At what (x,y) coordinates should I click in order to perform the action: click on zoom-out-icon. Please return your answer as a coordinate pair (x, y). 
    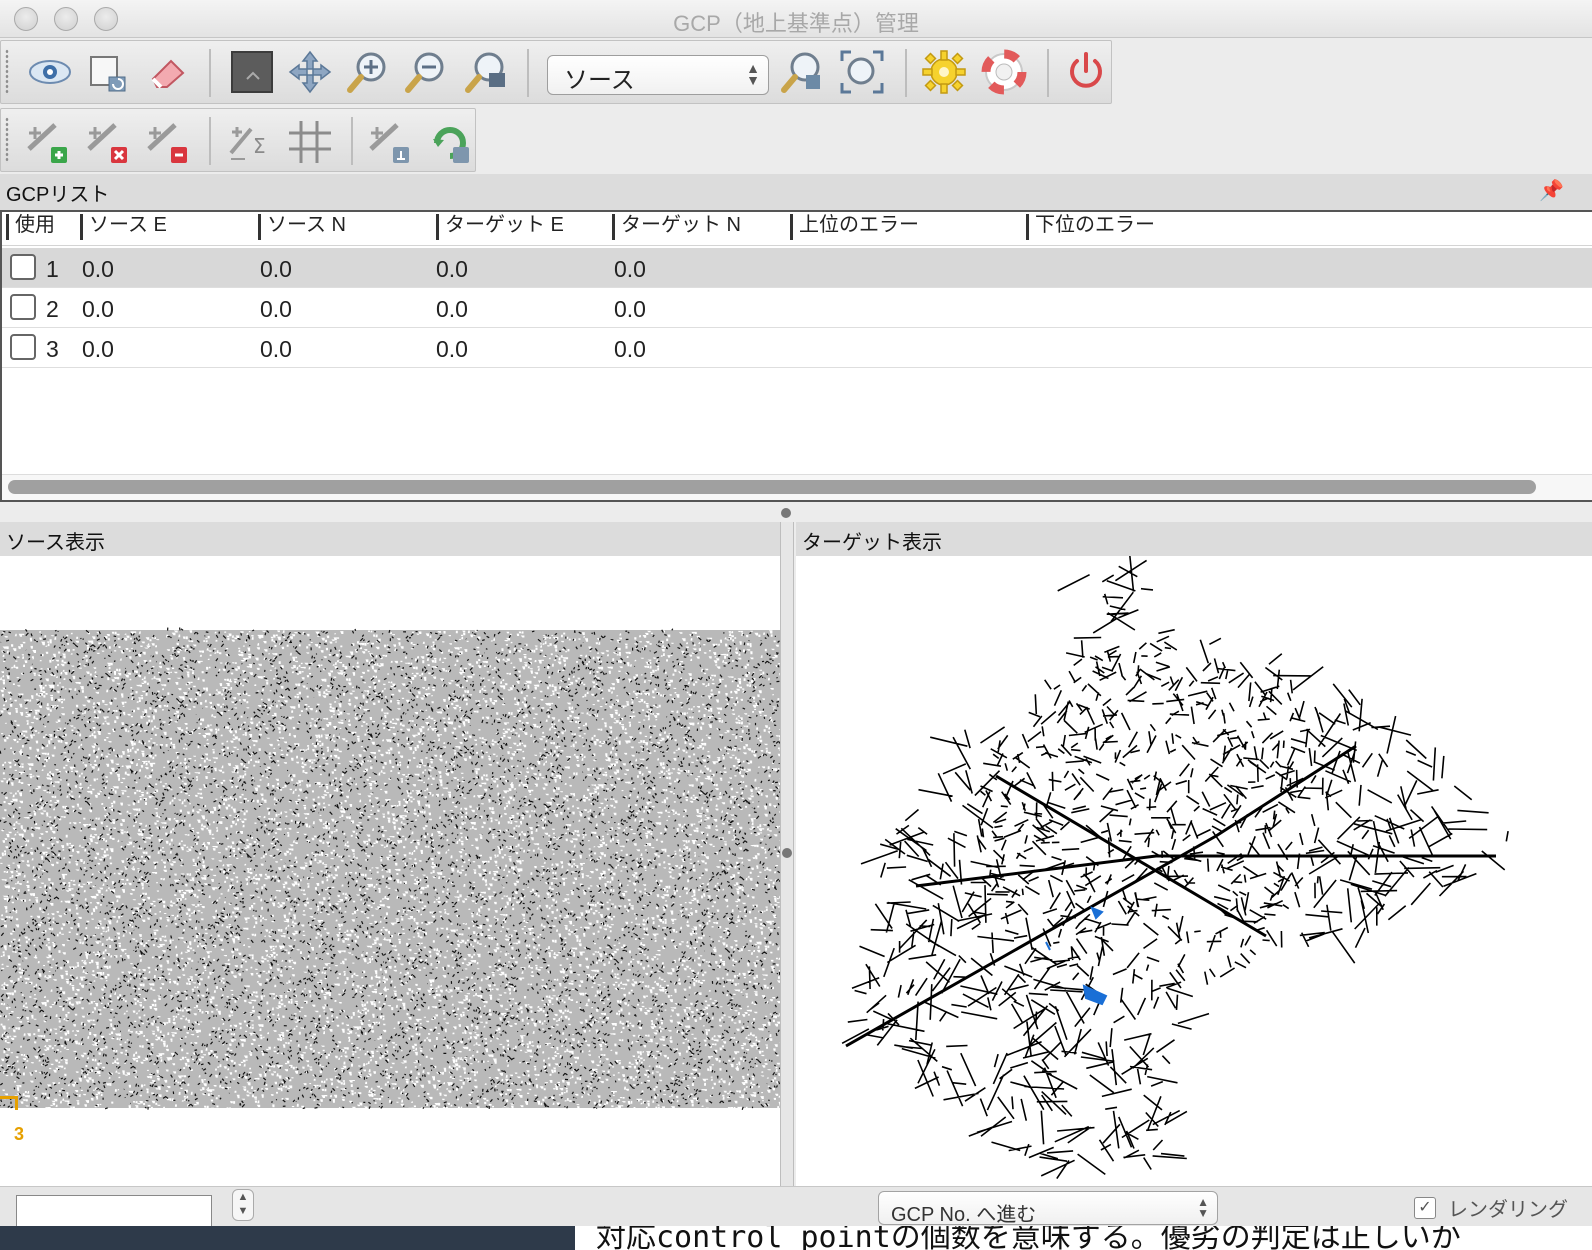
    Looking at the image, I should click on (424, 72).